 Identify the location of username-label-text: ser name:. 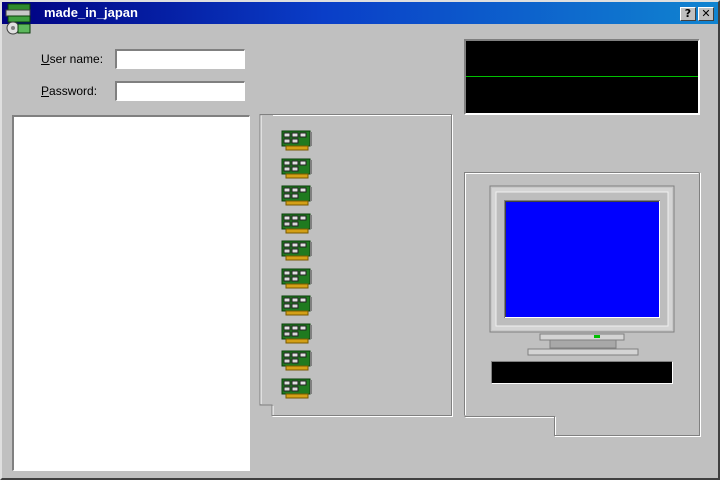
(76, 59).